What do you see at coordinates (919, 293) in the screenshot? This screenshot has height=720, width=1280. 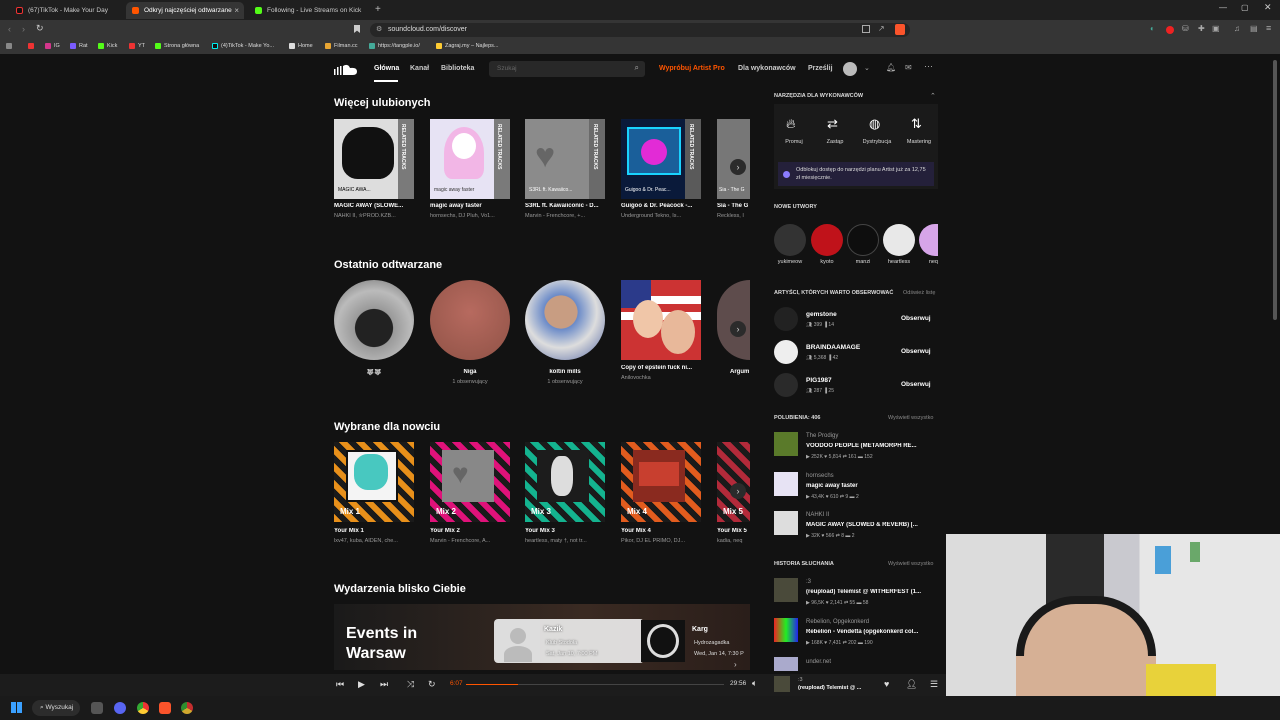 I see `refresh-list-link: Odśwież listę` at bounding box center [919, 293].